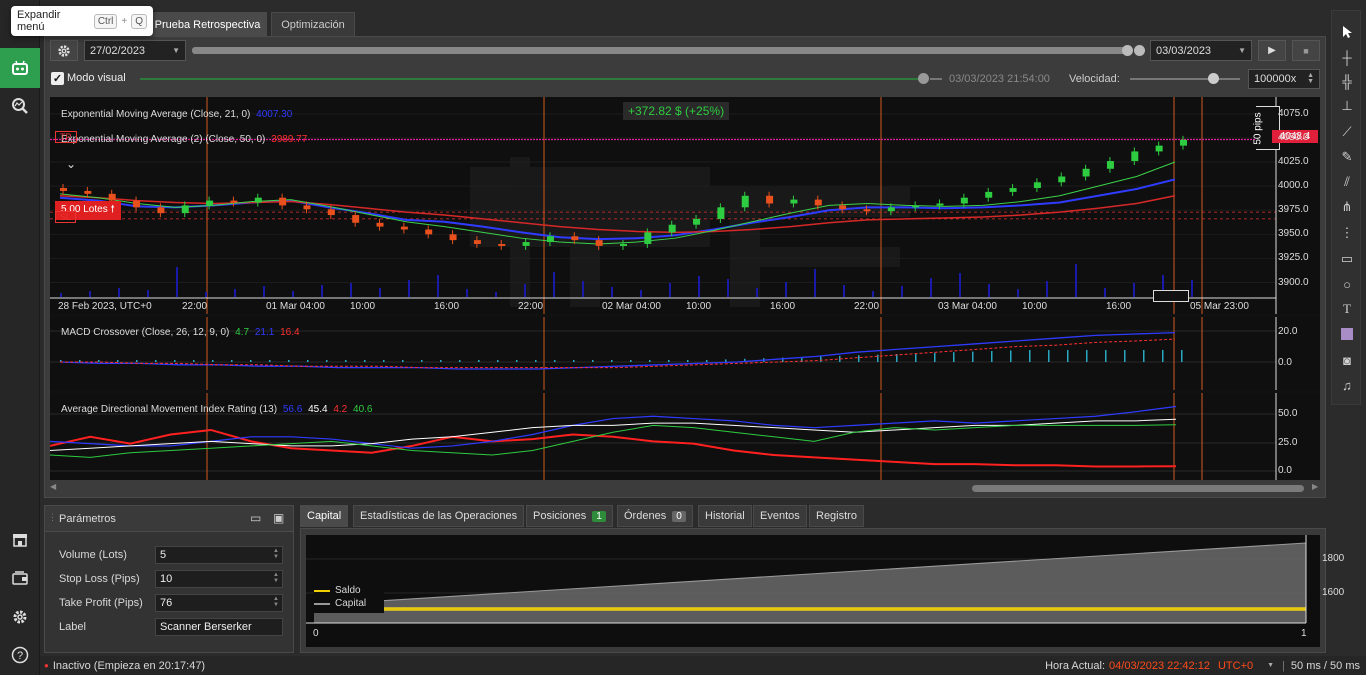  Describe the element at coordinates (66, 137) in the screenshot. I see `tp-tag: TP` at that location.